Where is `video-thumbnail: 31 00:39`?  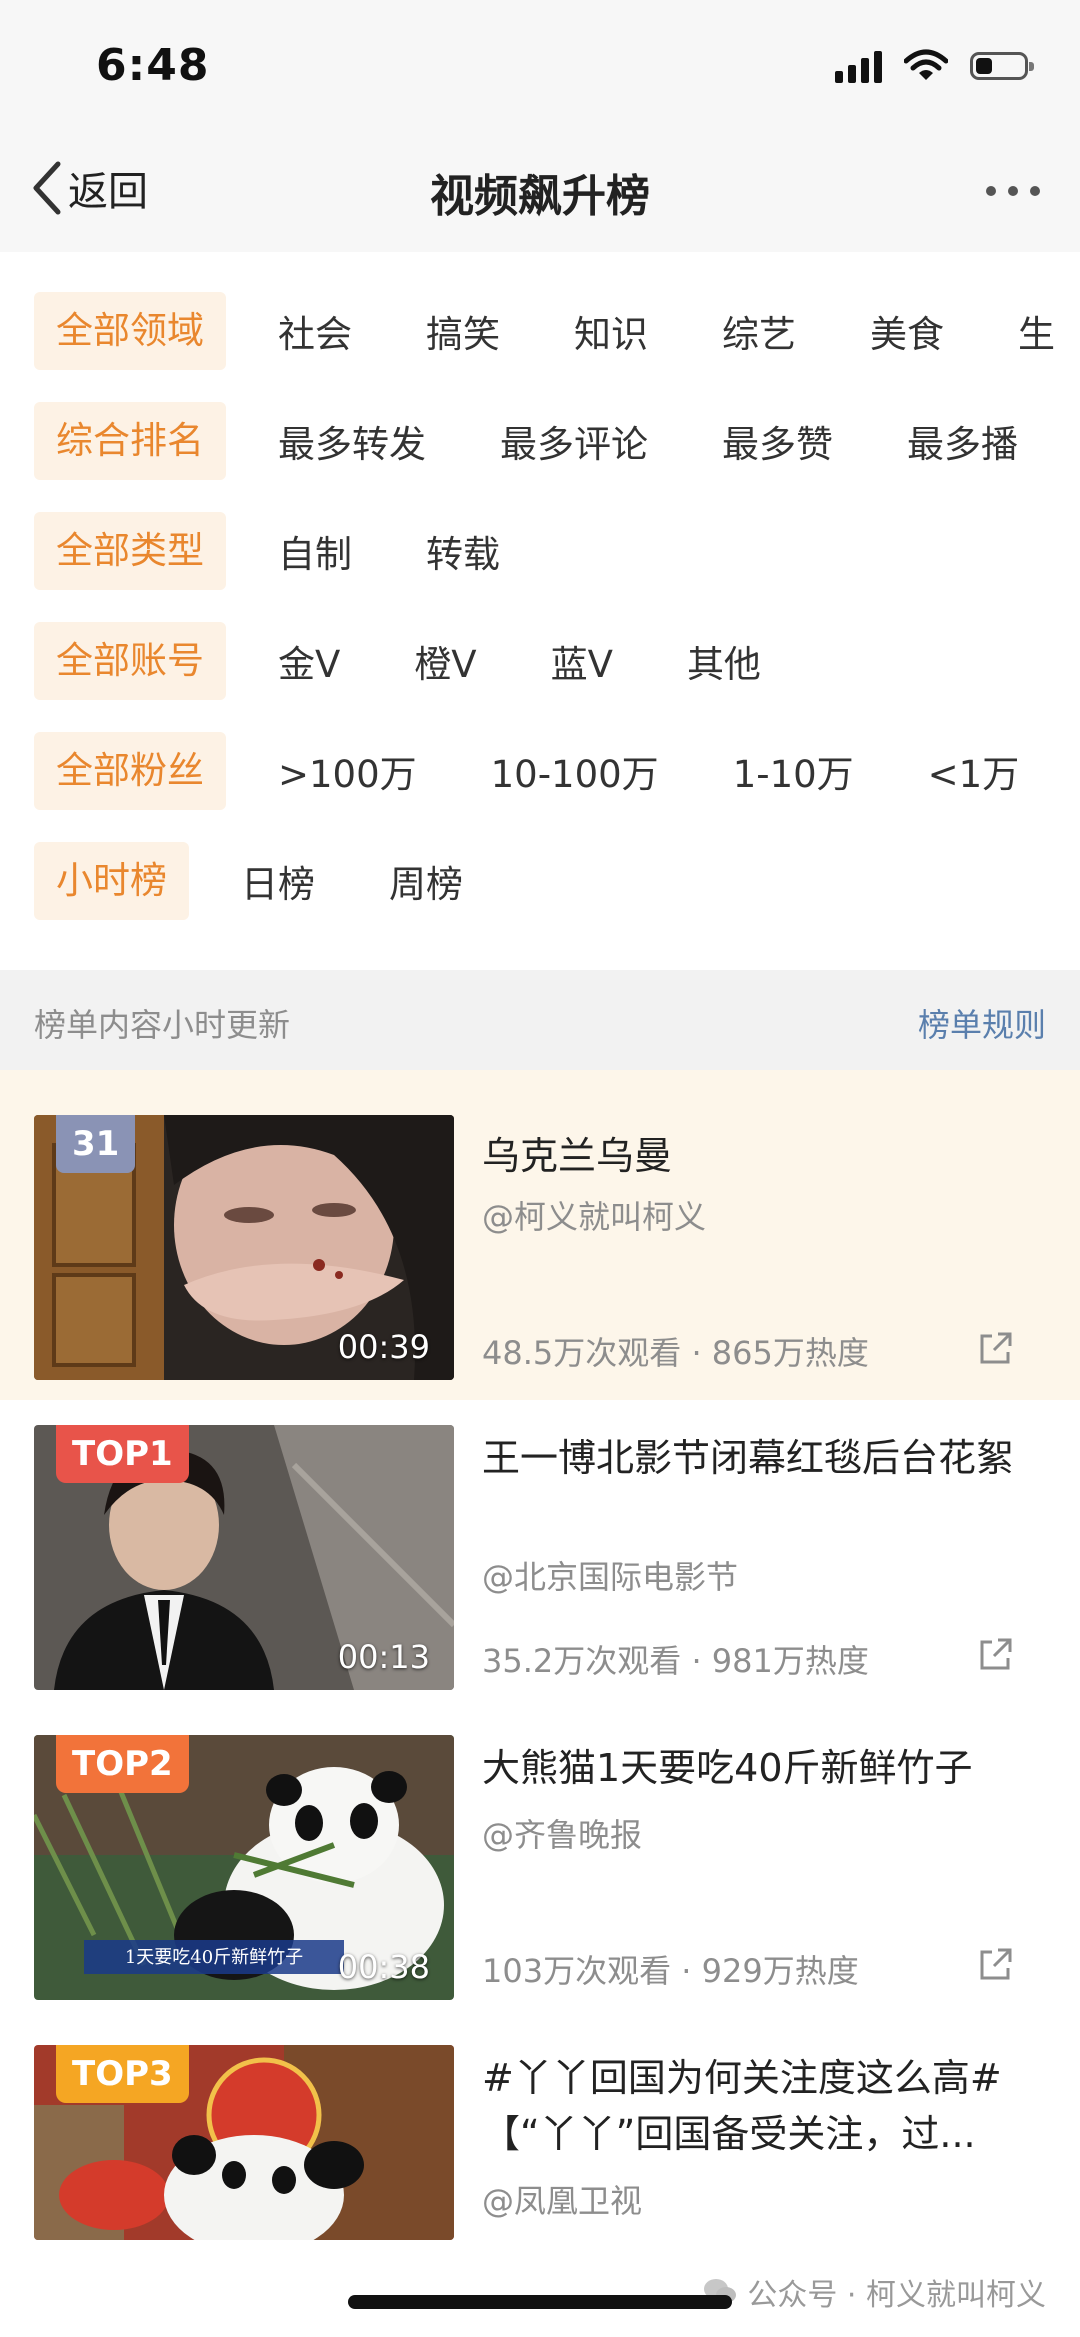
video-thumbnail: 31 00:39 is located at coordinates (244, 1247).